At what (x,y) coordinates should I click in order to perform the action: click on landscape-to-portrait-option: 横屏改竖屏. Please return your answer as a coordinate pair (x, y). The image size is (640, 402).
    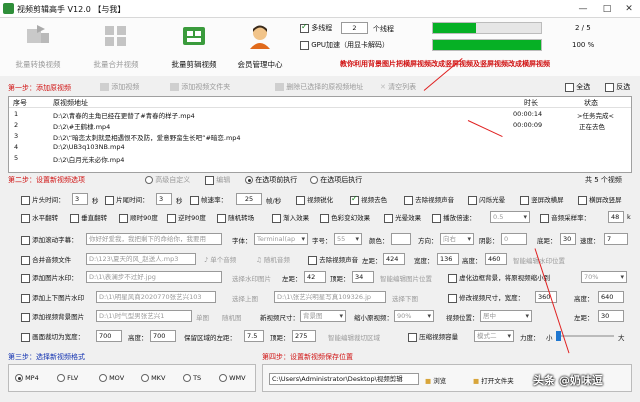
    Looking at the image, I should click on (600, 199).